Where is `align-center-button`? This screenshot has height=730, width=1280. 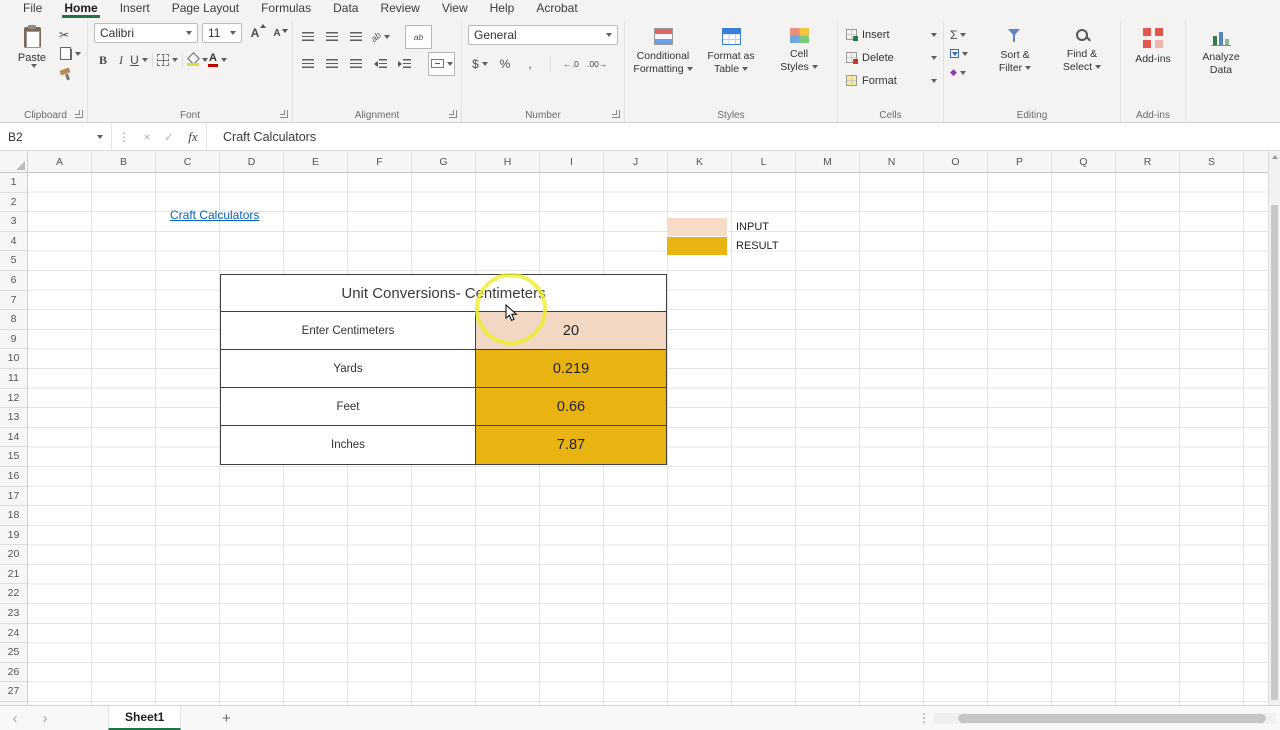
align-center-button is located at coordinates (332, 64).